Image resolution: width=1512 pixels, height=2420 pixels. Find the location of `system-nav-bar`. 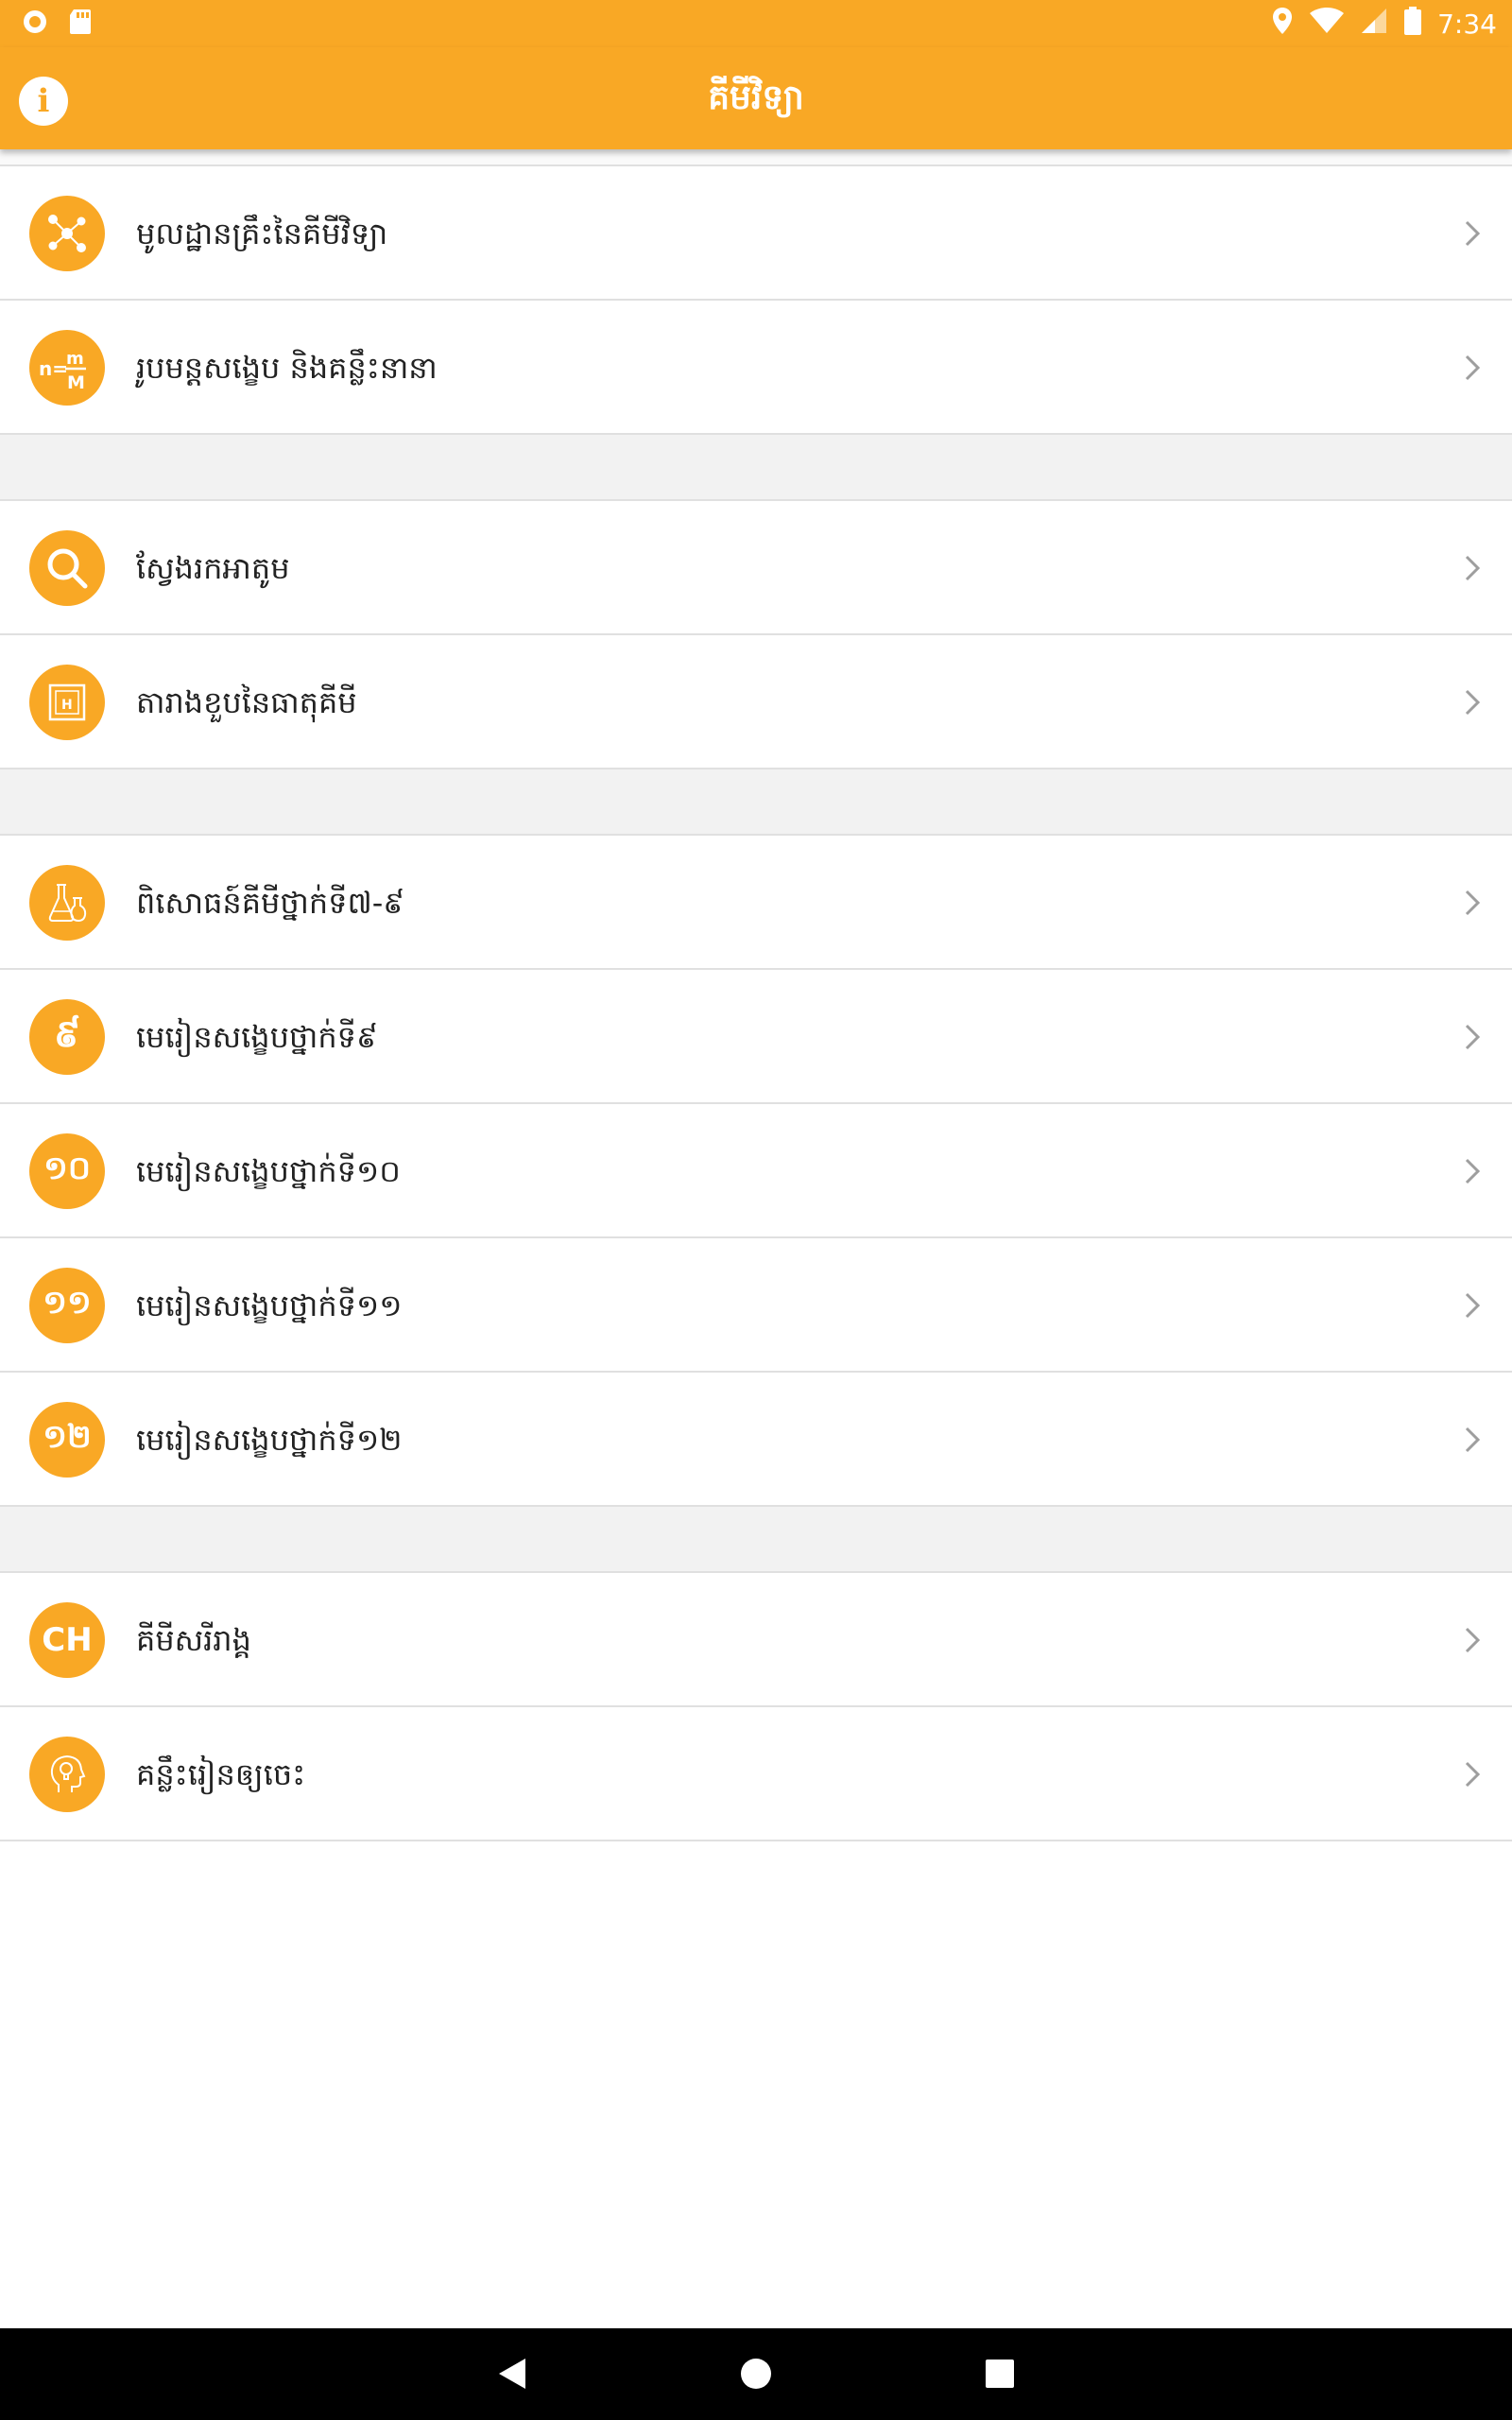

system-nav-bar is located at coordinates (756, 2374).